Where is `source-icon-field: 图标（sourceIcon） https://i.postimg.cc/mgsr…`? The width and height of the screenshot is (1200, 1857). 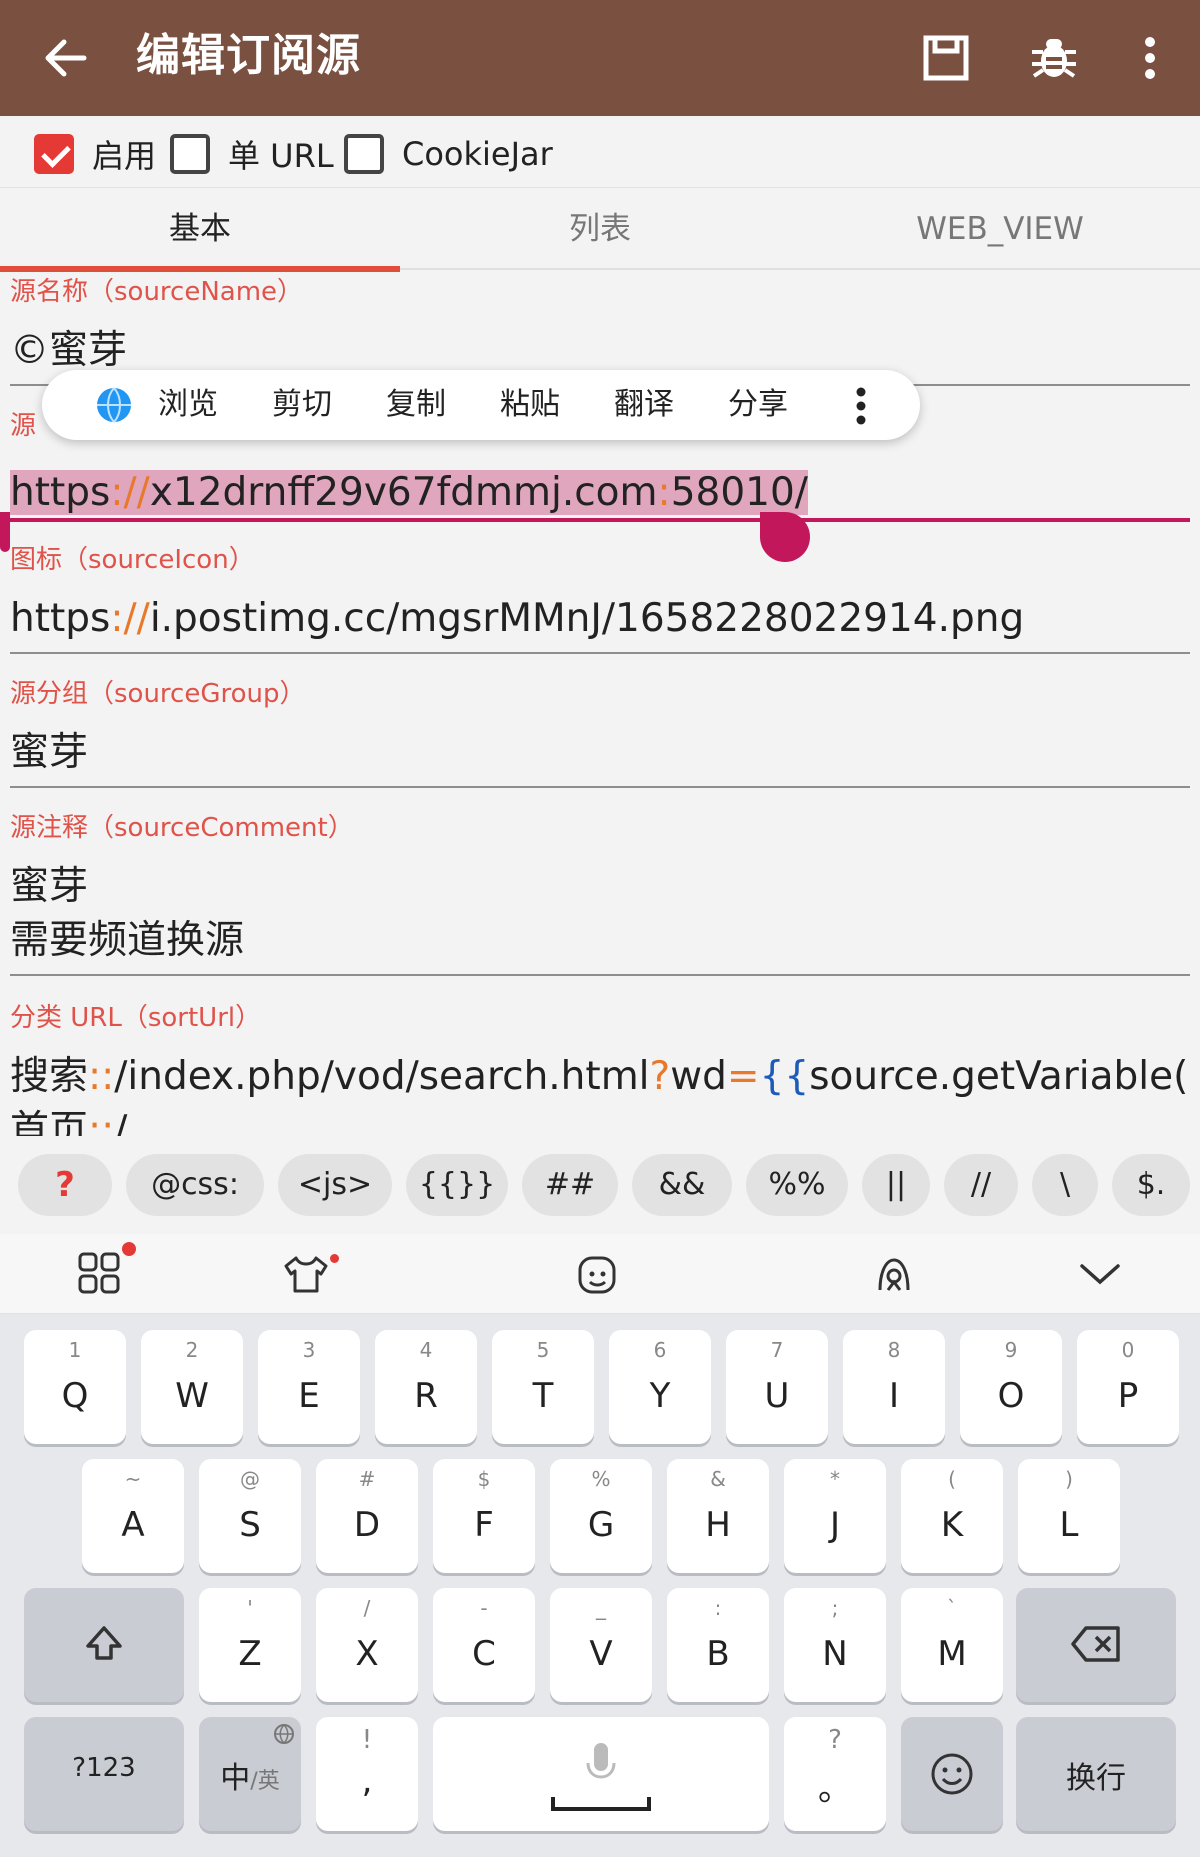 source-icon-field: 图标（sourceIcon） https://i.postimg.cc/mgsr… is located at coordinates (600, 598).